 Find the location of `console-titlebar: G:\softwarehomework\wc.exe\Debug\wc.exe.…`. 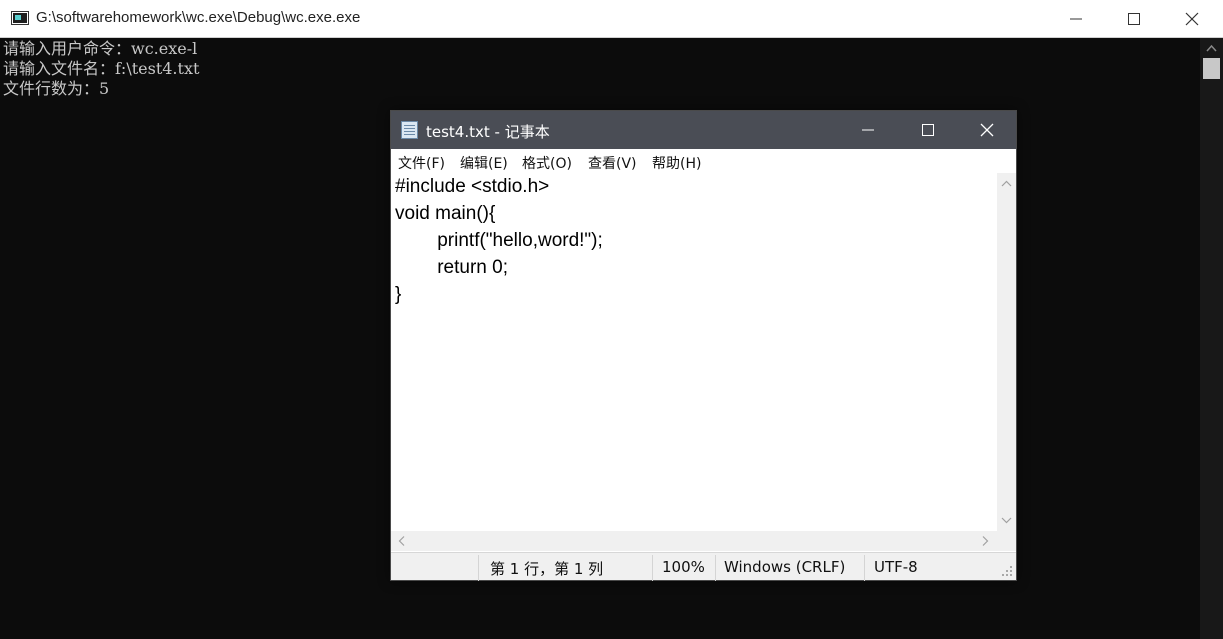

console-titlebar: G:\softwarehomework\wc.exe\Debug\wc.exe.… is located at coordinates (611, 19).